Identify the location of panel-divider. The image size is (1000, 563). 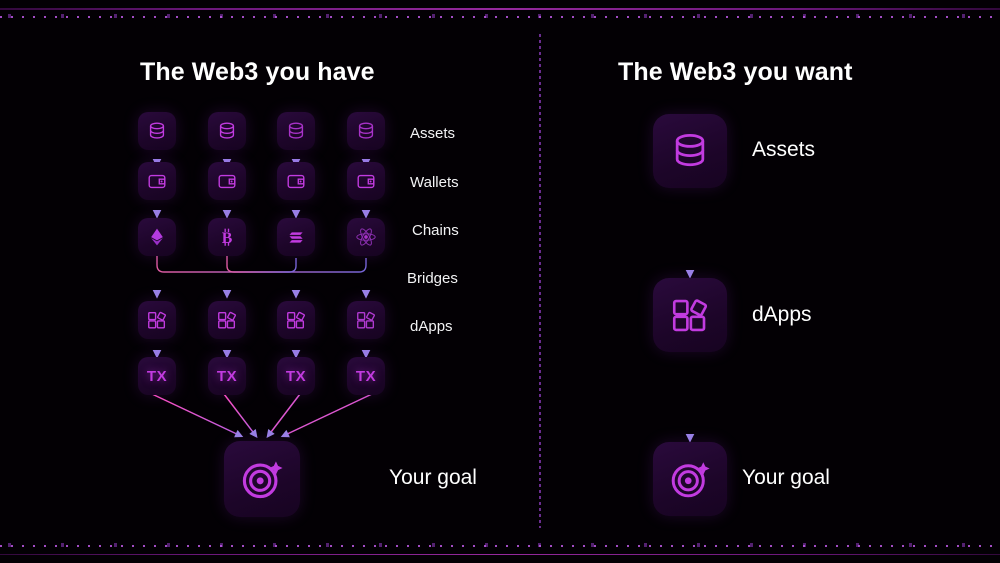
(540, 281).